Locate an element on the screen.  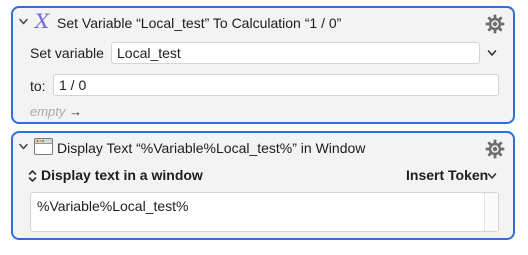
display-text-content: %Variable%Local_test% is located at coordinates (113, 206).